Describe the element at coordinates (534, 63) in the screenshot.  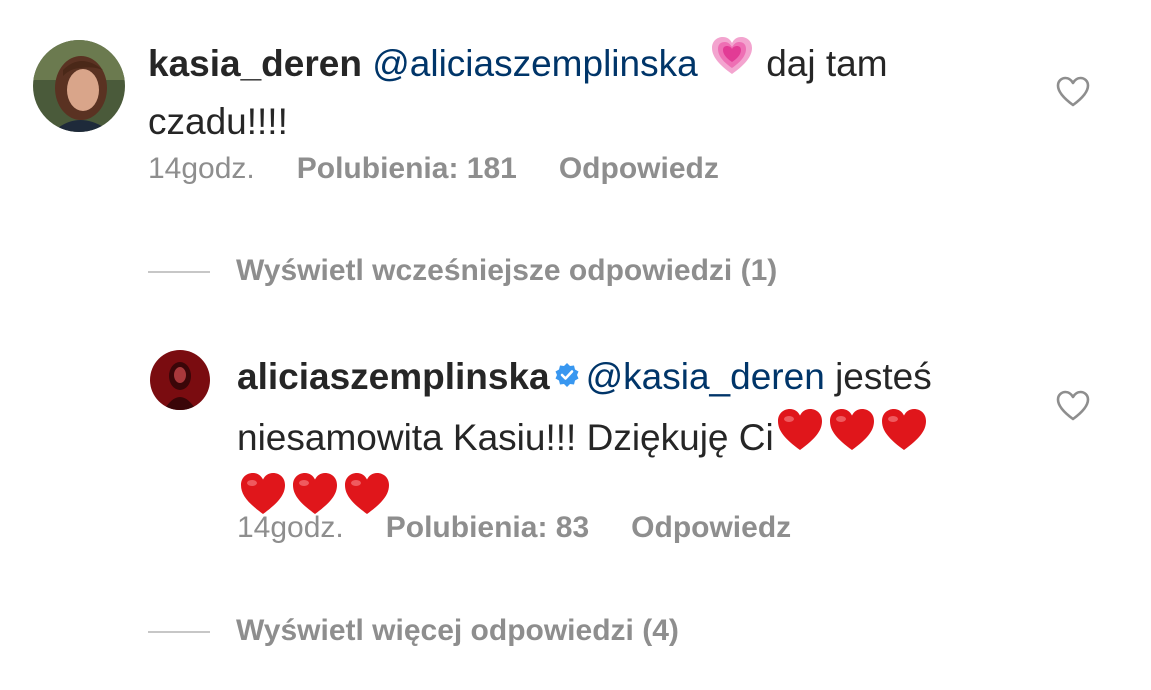
I see `mention-link: @aliciaszemplinska` at that location.